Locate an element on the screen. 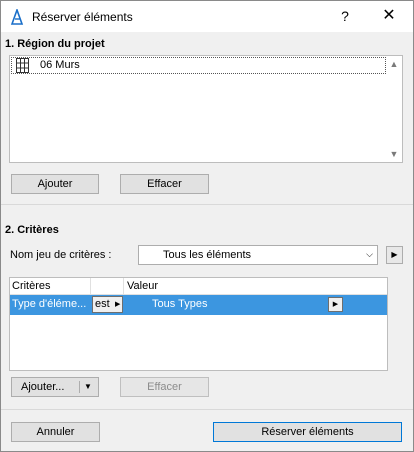 The image size is (414, 452). clear-region-button: Effacer is located at coordinates (164, 184).